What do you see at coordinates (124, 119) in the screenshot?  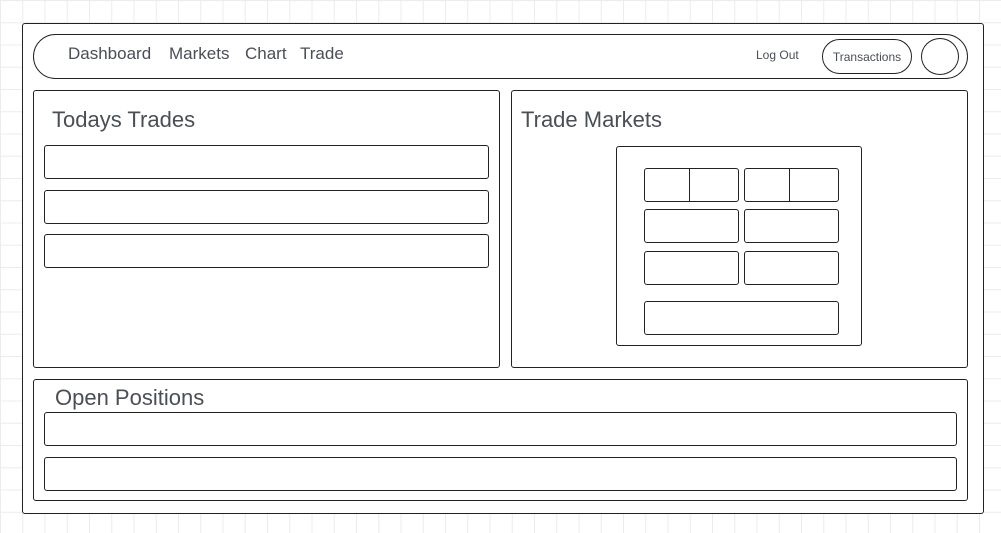 I see `todays-trades-title: Todays Trades` at bounding box center [124, 119].